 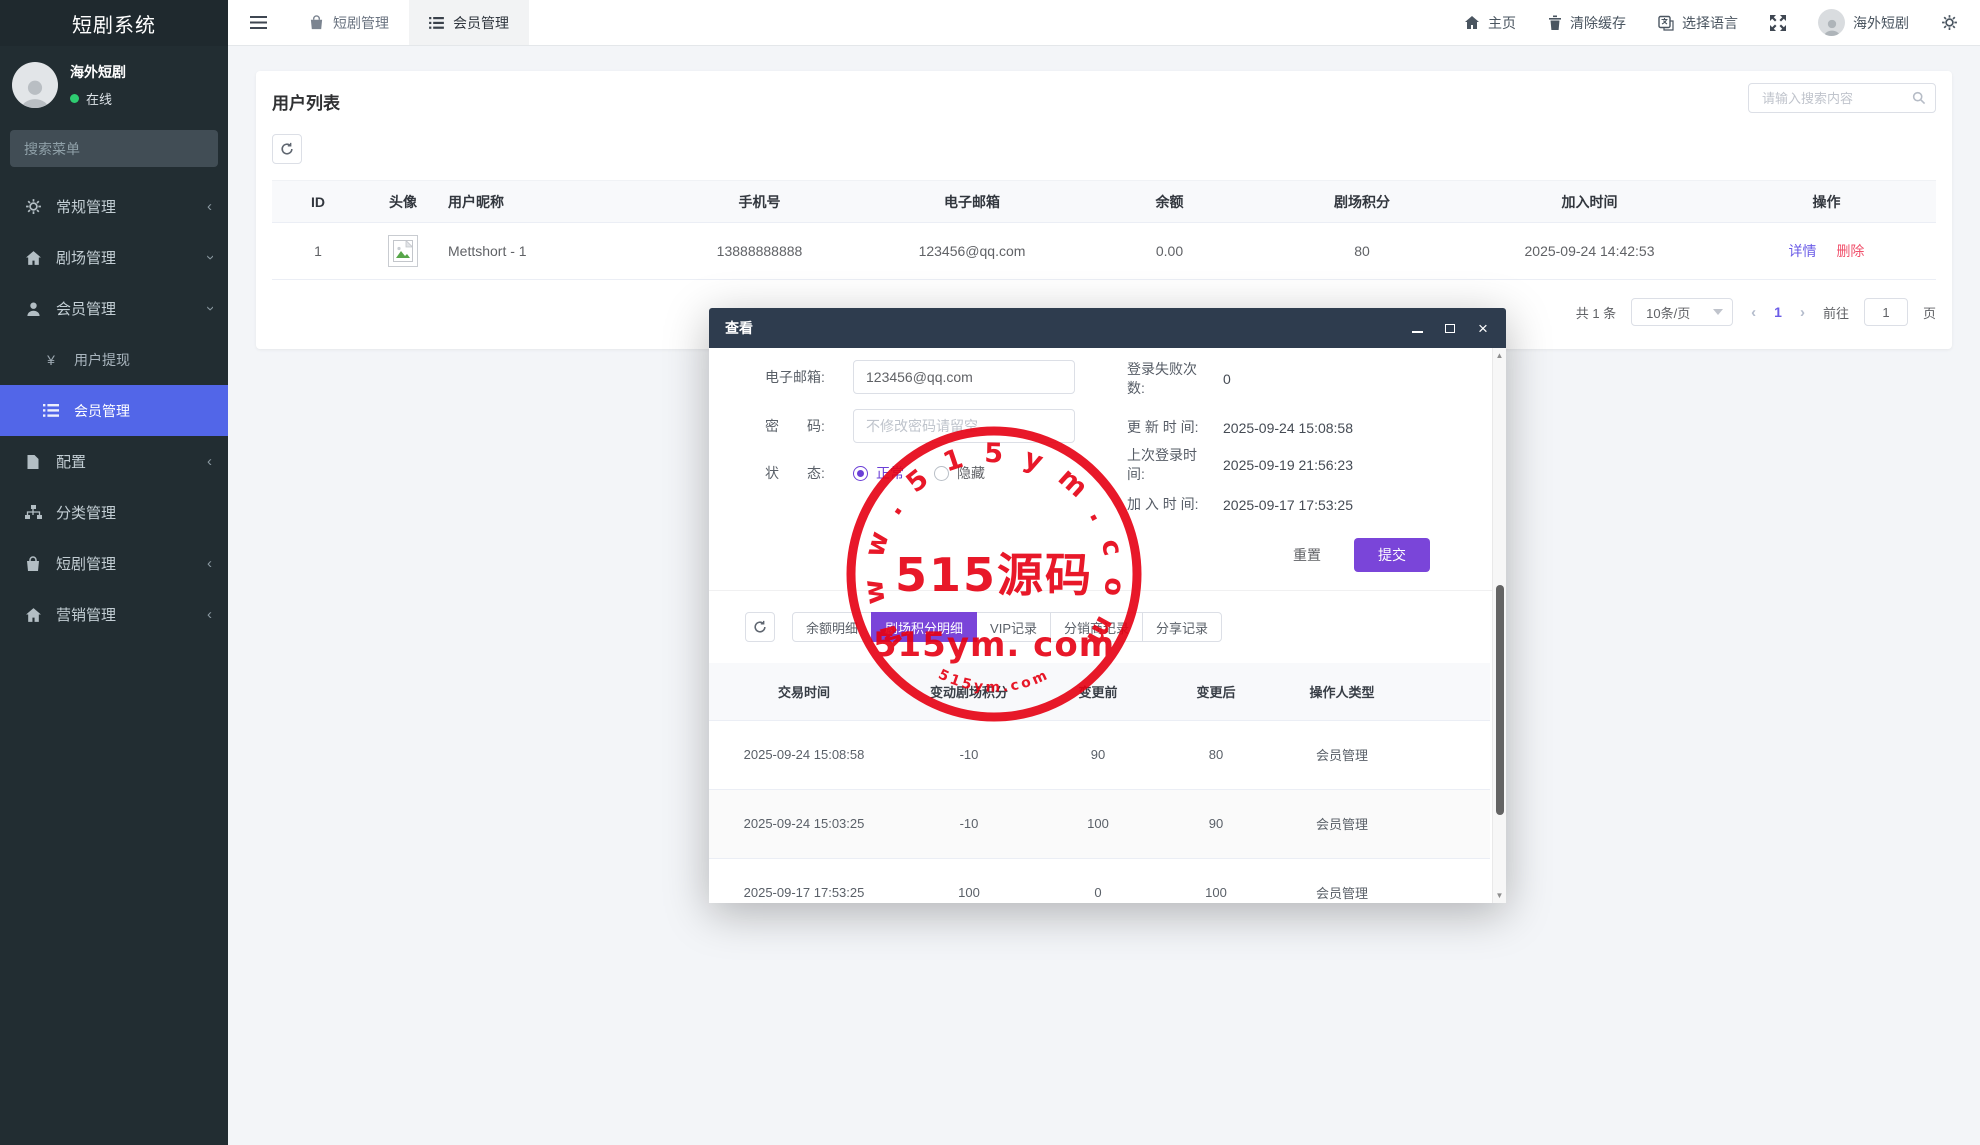 I want to click on email-label: 电子邮箱:, so click(x=795, y=377).